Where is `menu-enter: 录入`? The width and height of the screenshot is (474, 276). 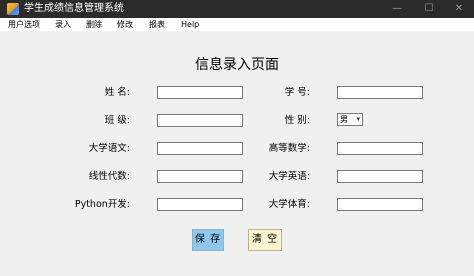
menu-enter: 录入 is located at coordinates (63, 24).